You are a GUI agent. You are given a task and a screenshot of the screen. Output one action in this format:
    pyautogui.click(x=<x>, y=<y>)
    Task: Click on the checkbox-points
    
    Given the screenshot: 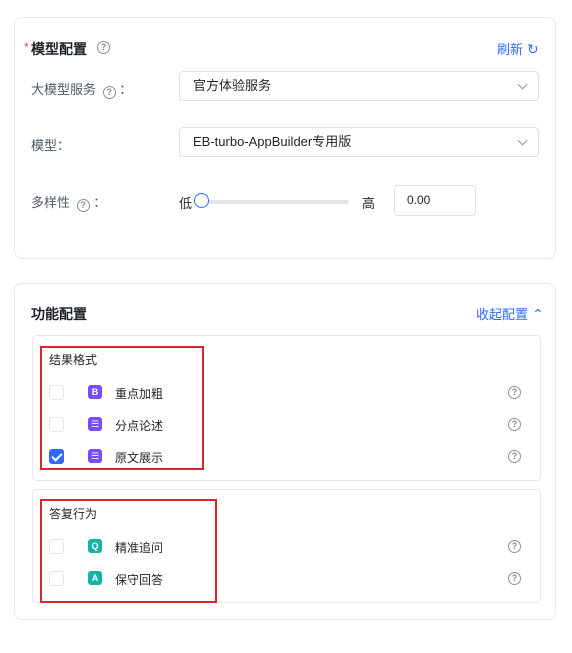 What is the action you would take?
    pyautogui.click(x=56, y=424)
    